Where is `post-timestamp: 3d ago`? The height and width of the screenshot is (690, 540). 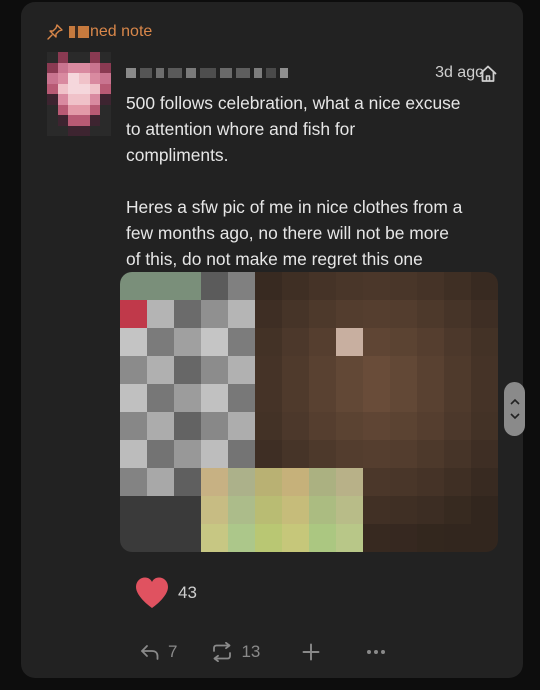 post-timestamp: 3d ago is located at coordinates (459, 73).